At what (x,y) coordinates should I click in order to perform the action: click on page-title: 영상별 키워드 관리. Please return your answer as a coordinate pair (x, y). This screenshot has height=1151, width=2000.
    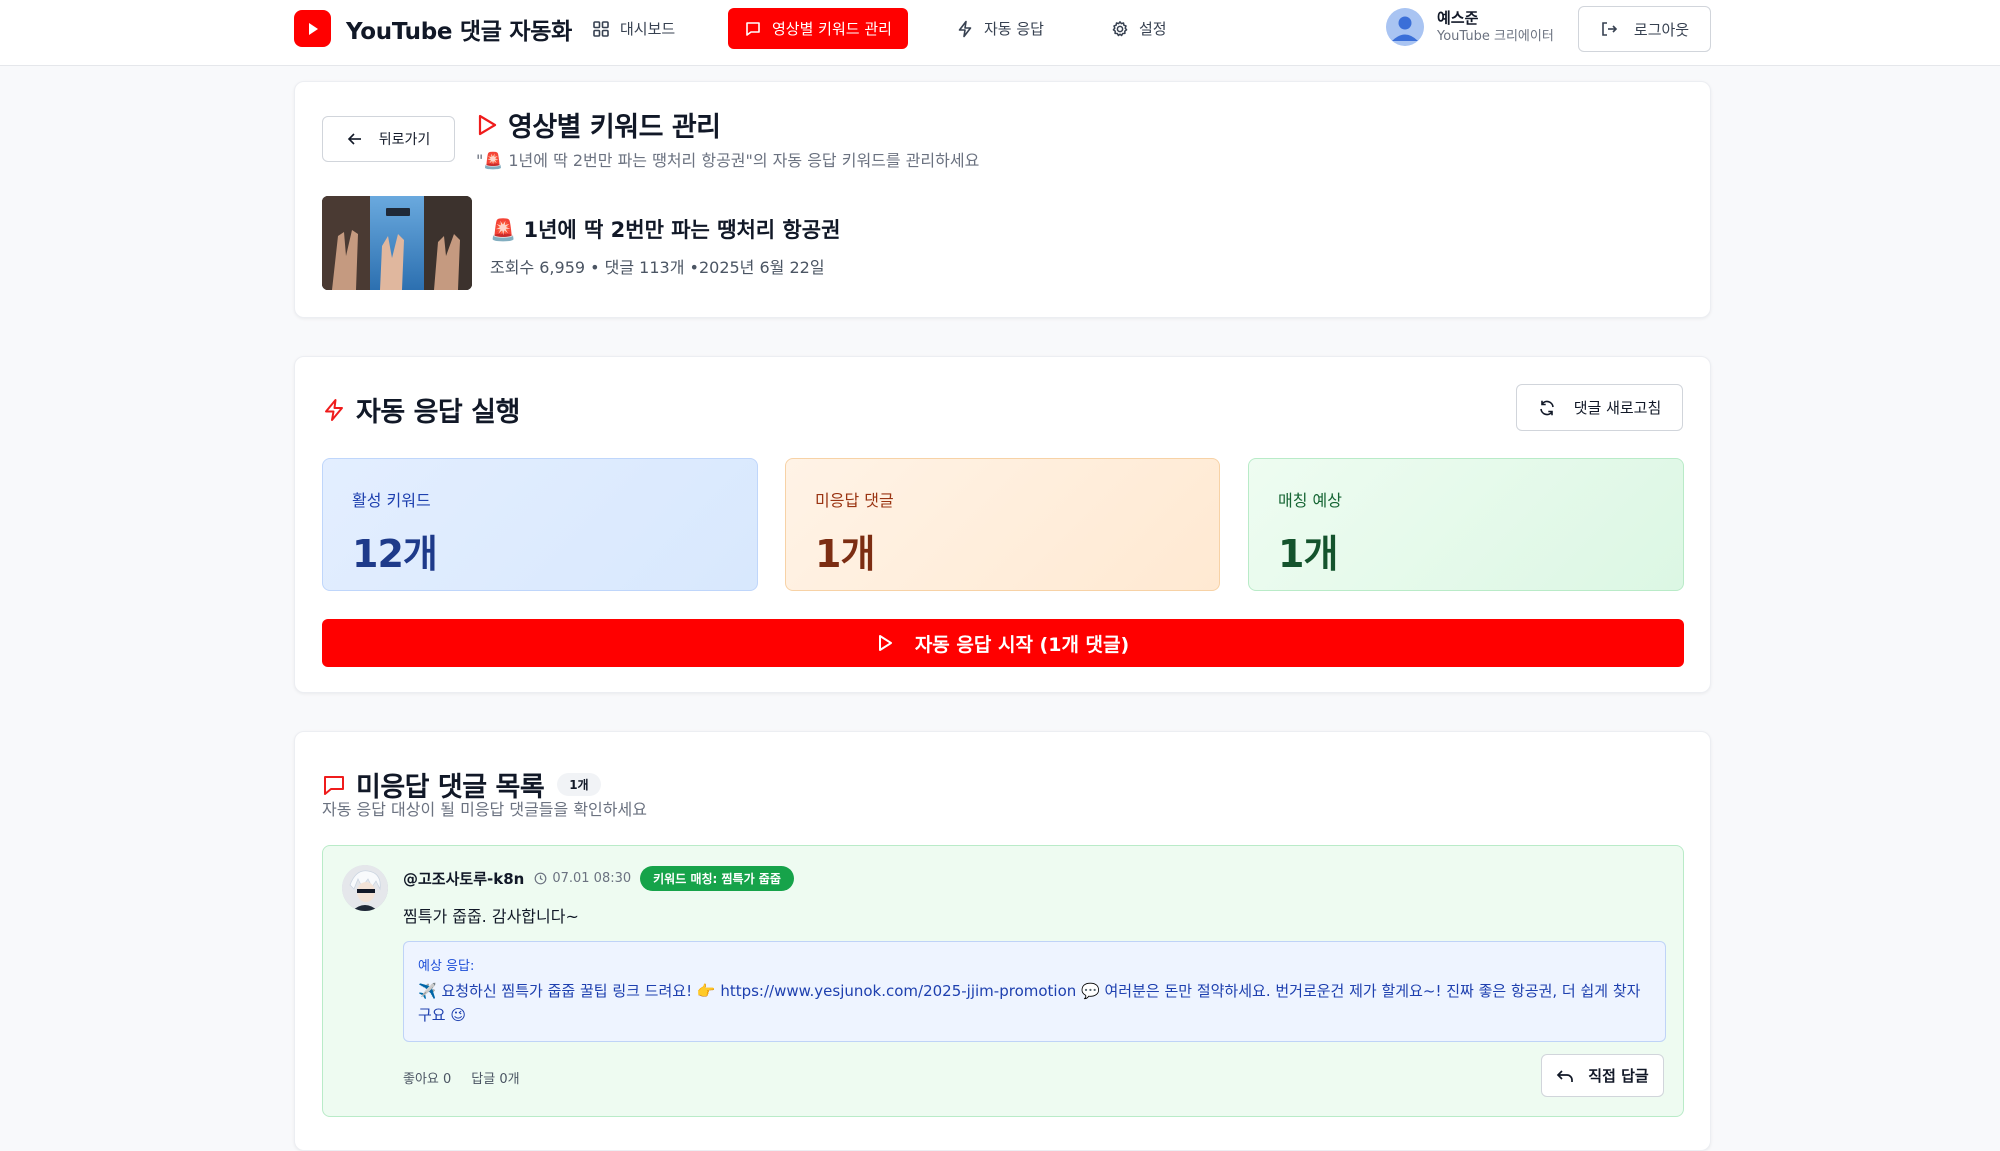
    Looking at the image, I should click on (614, 127).